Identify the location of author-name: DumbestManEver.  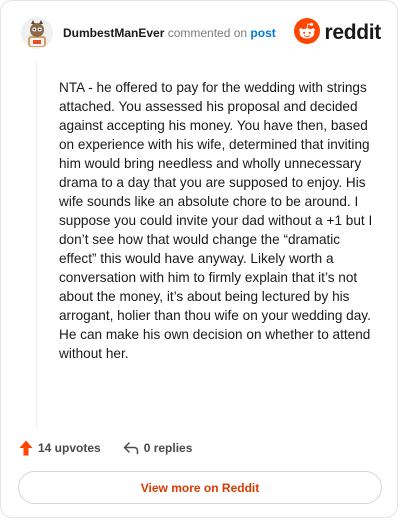
(113, 33).